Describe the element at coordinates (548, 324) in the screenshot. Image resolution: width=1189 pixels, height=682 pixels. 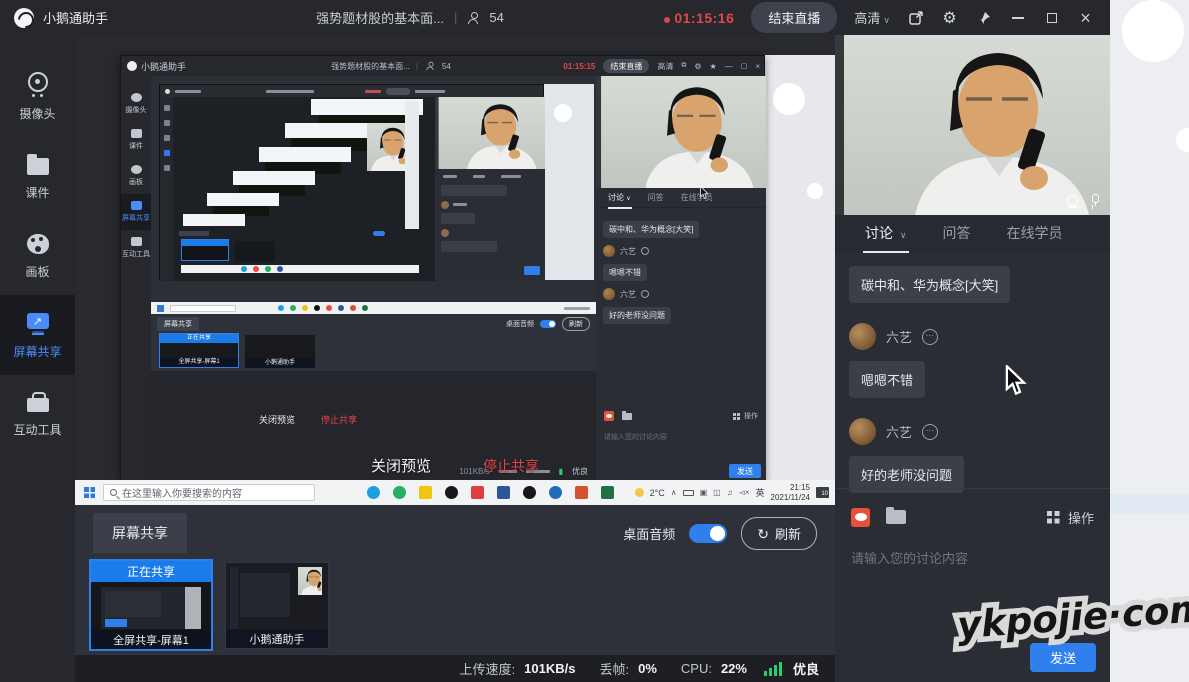
I see `nested-desktop-audio-toggle` at that location.